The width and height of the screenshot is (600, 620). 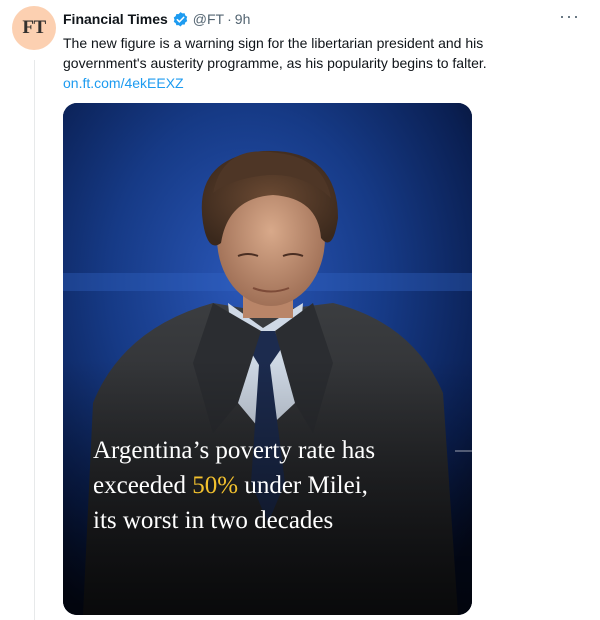 I want to click on verified-badge-icon, so click(x=180, y=19).